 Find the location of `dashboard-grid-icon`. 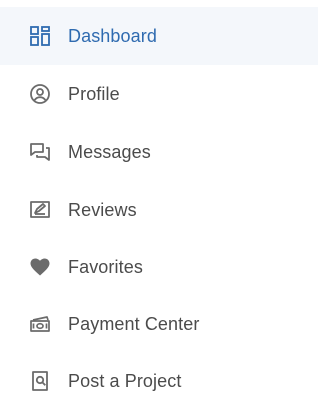

dashboard-grid-icon is located at coordinates (40, 36).